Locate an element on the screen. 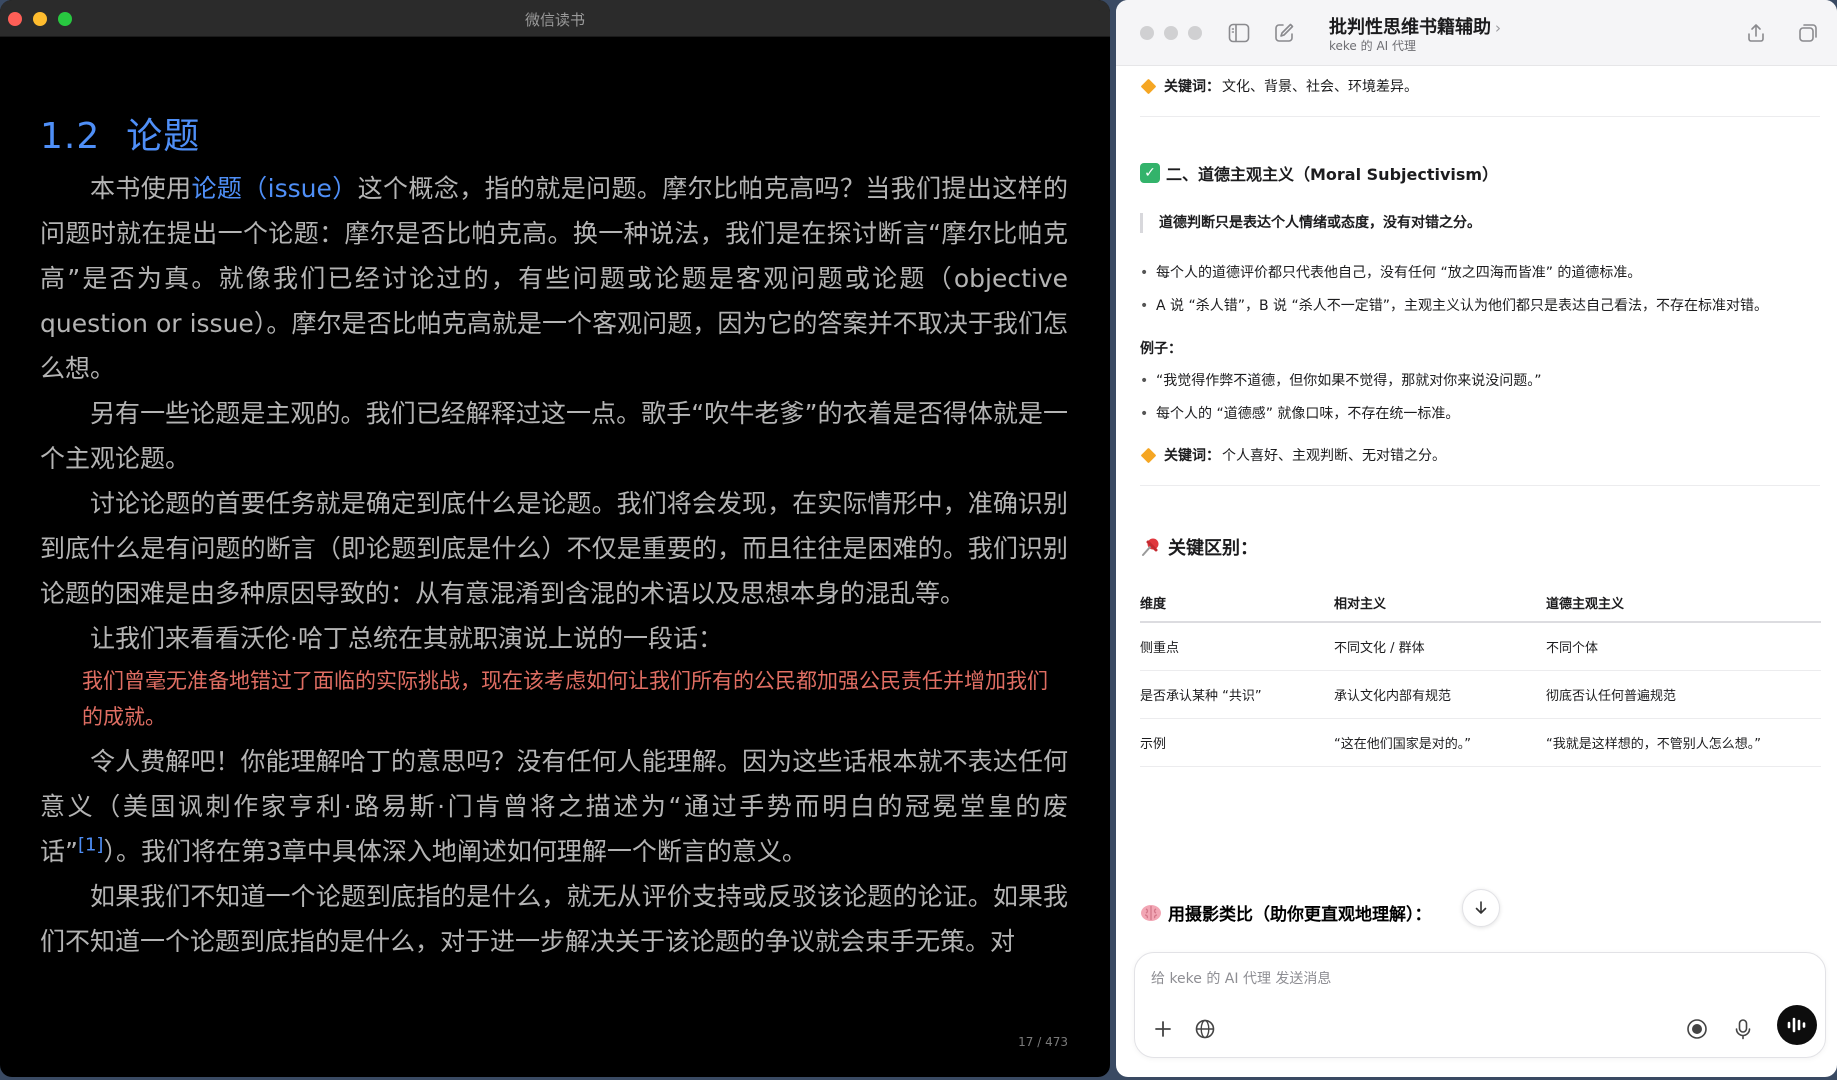 The image size is (1837, 1080). plus-icon is located at coordinates (1163, 1029).